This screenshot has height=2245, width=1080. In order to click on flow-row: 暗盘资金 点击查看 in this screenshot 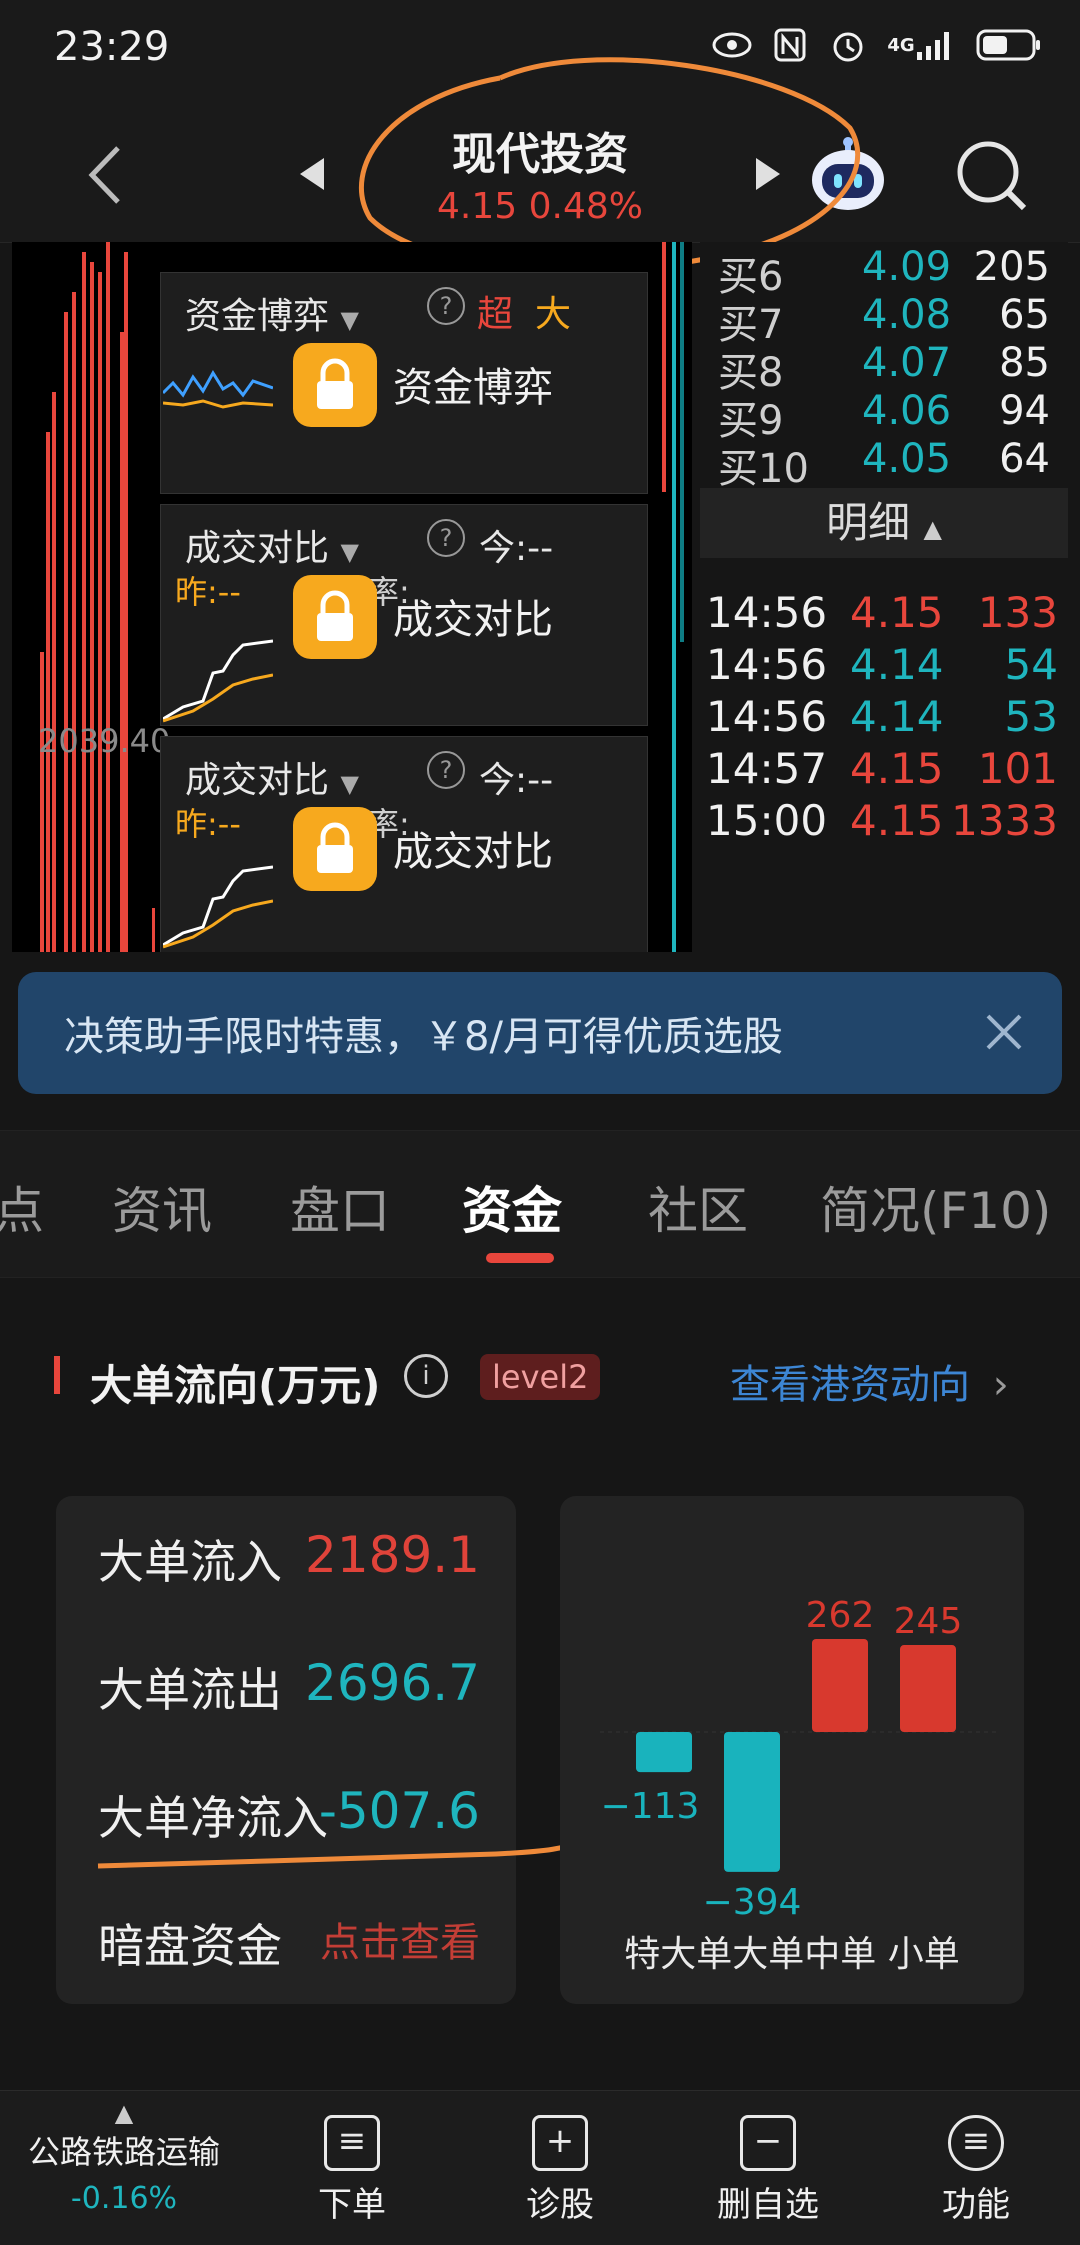, I will do `click(298, 1945)`.